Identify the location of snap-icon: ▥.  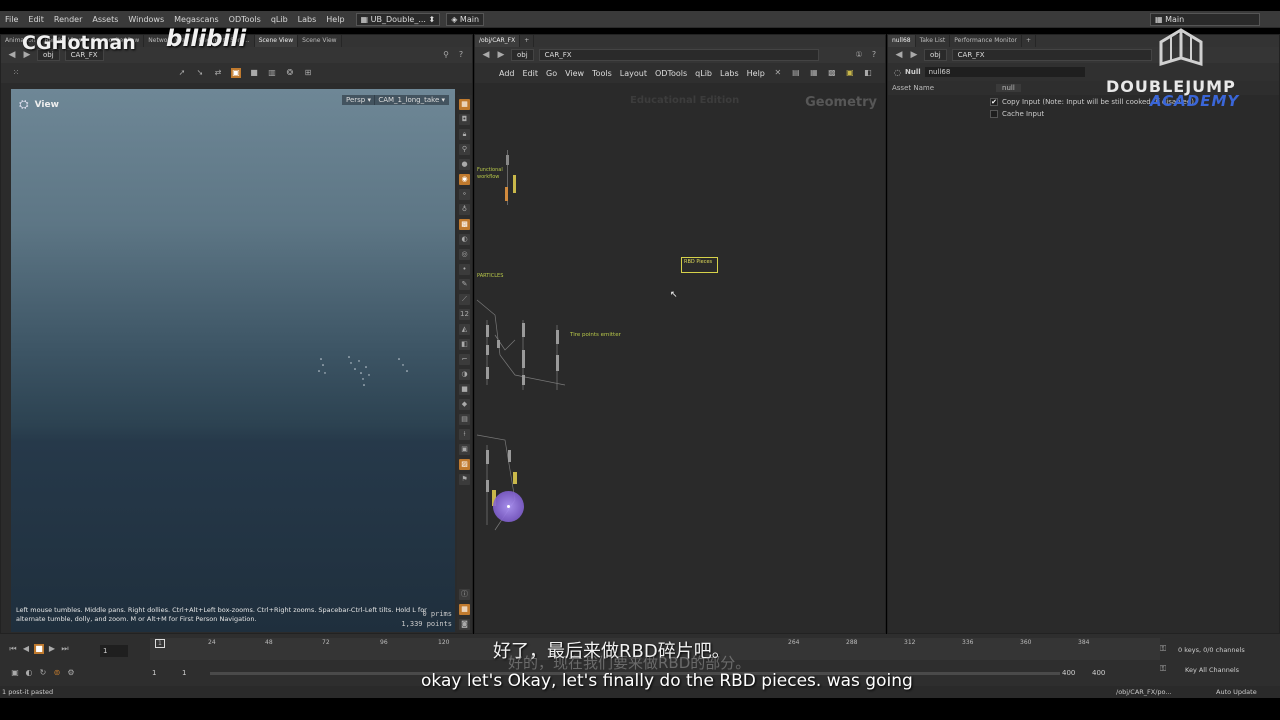
(272, 73).